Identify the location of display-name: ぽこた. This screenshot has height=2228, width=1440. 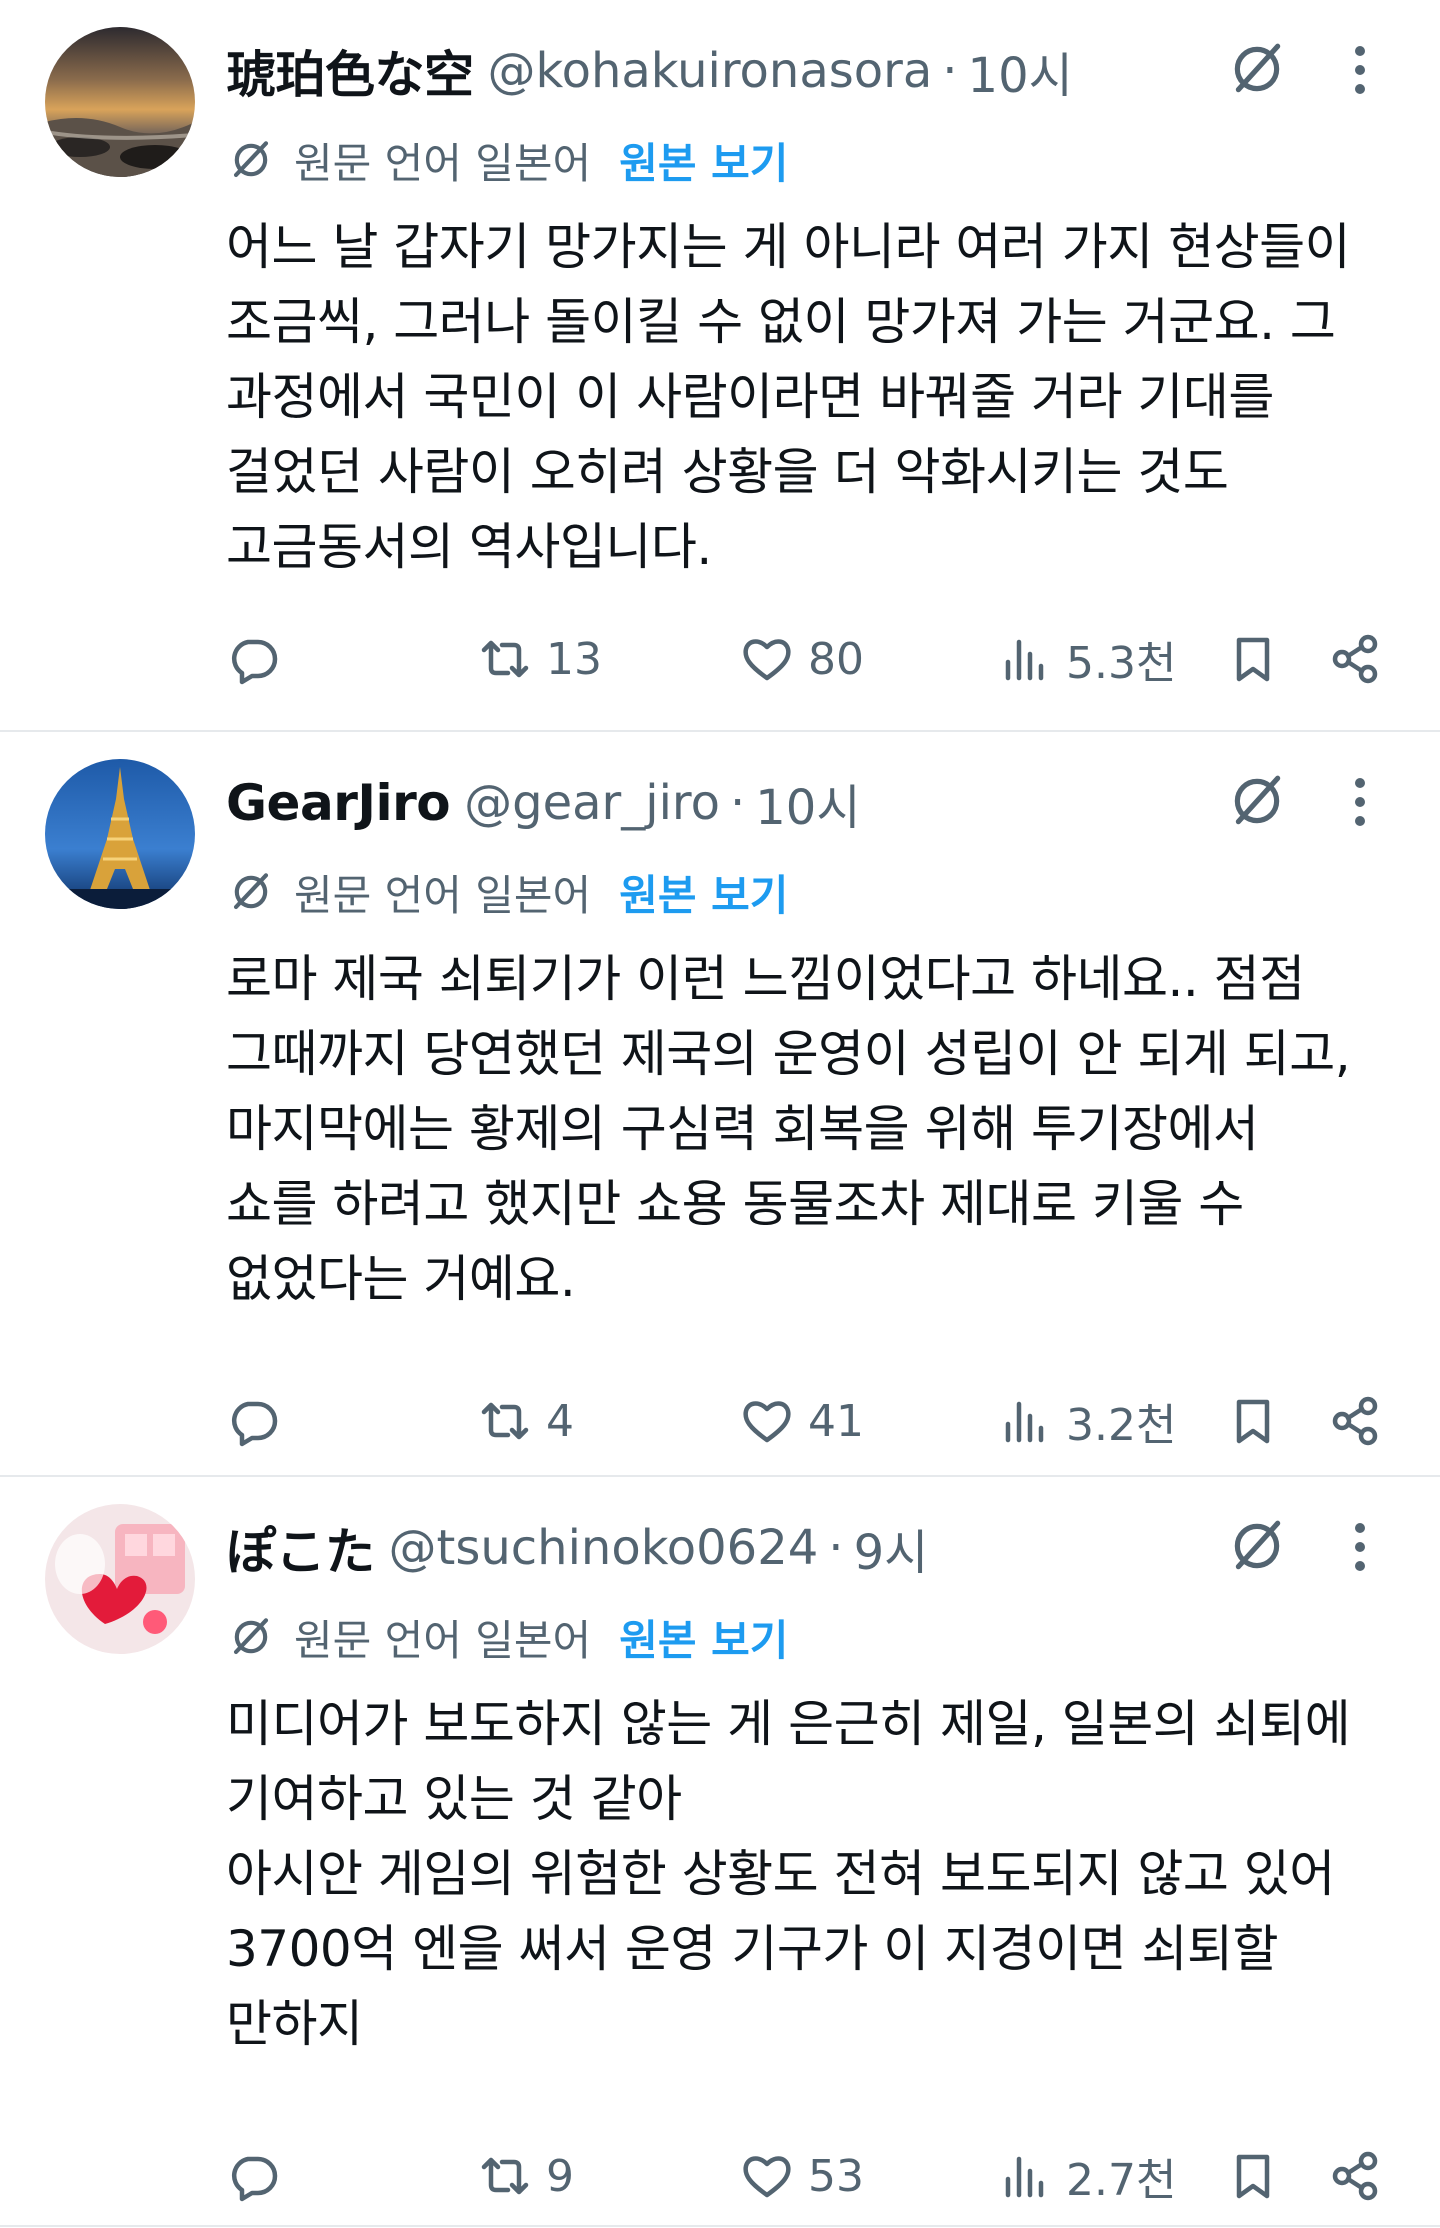
(300, 1548).